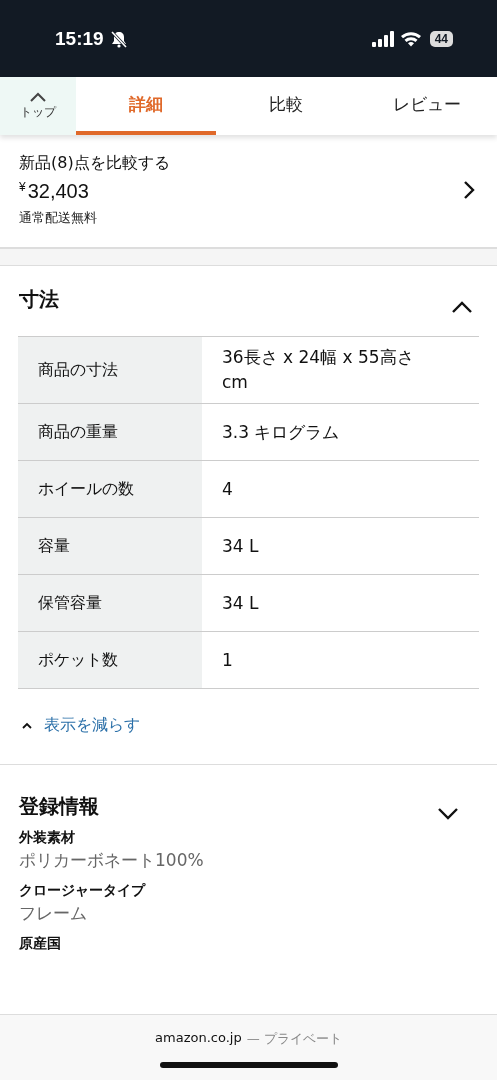 The image size is (497, 1080). What do you see at coordinates (39, 299) in the screenshot?
I see `section-title: 寸法` at bounding box center [39, 299].